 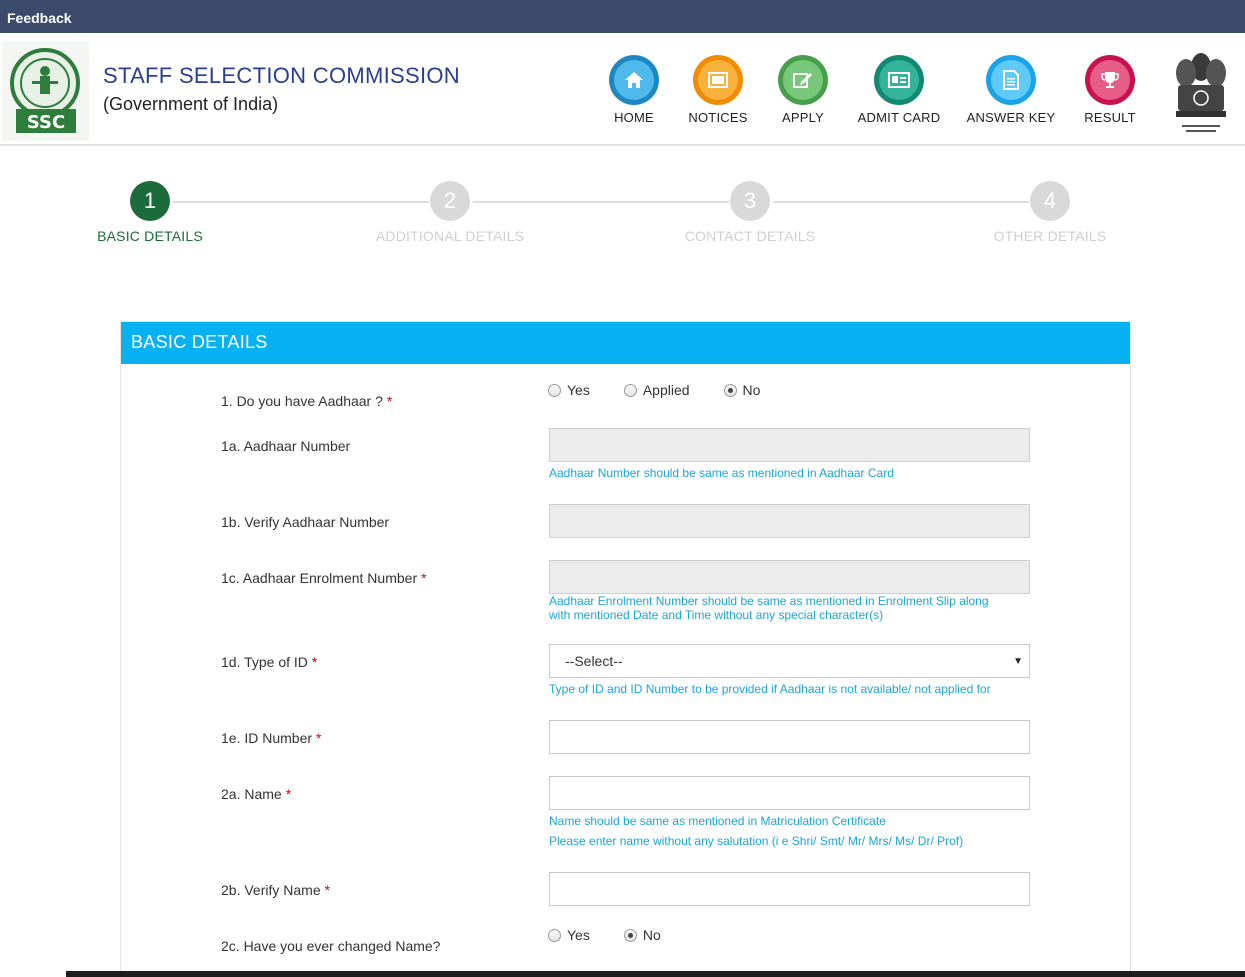 I want to click on changed-name-radio-group: Yes No, so click(x=621, y=935).